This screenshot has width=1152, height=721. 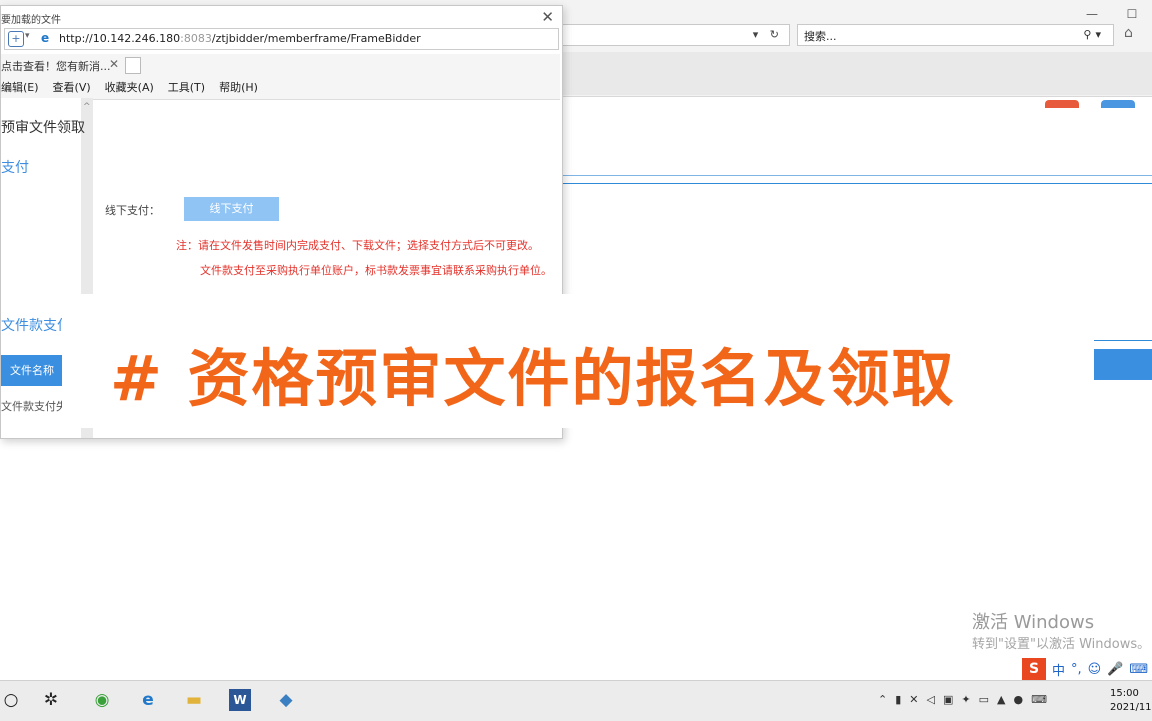 I want to click on url-host: http://10.142.246.180, so click(x=120, y=38).